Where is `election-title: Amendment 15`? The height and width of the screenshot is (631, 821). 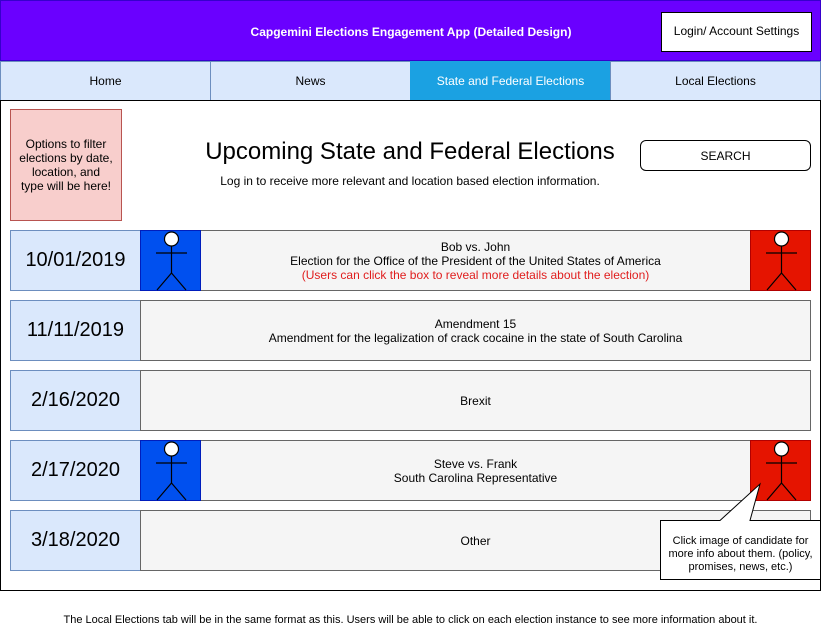 election-title: Amendment 15 is located at coordinates (475, 323).